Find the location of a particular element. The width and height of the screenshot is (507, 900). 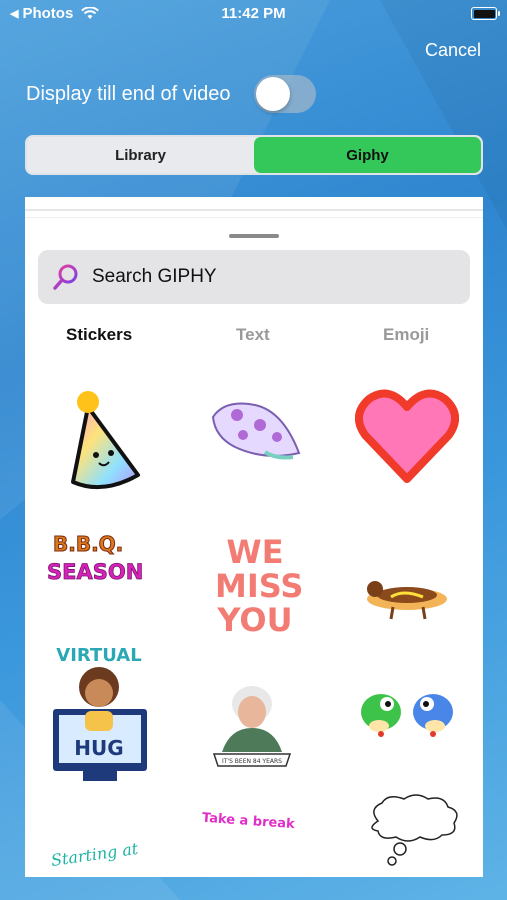

sticker-heart is located at coordinates (407, 437).